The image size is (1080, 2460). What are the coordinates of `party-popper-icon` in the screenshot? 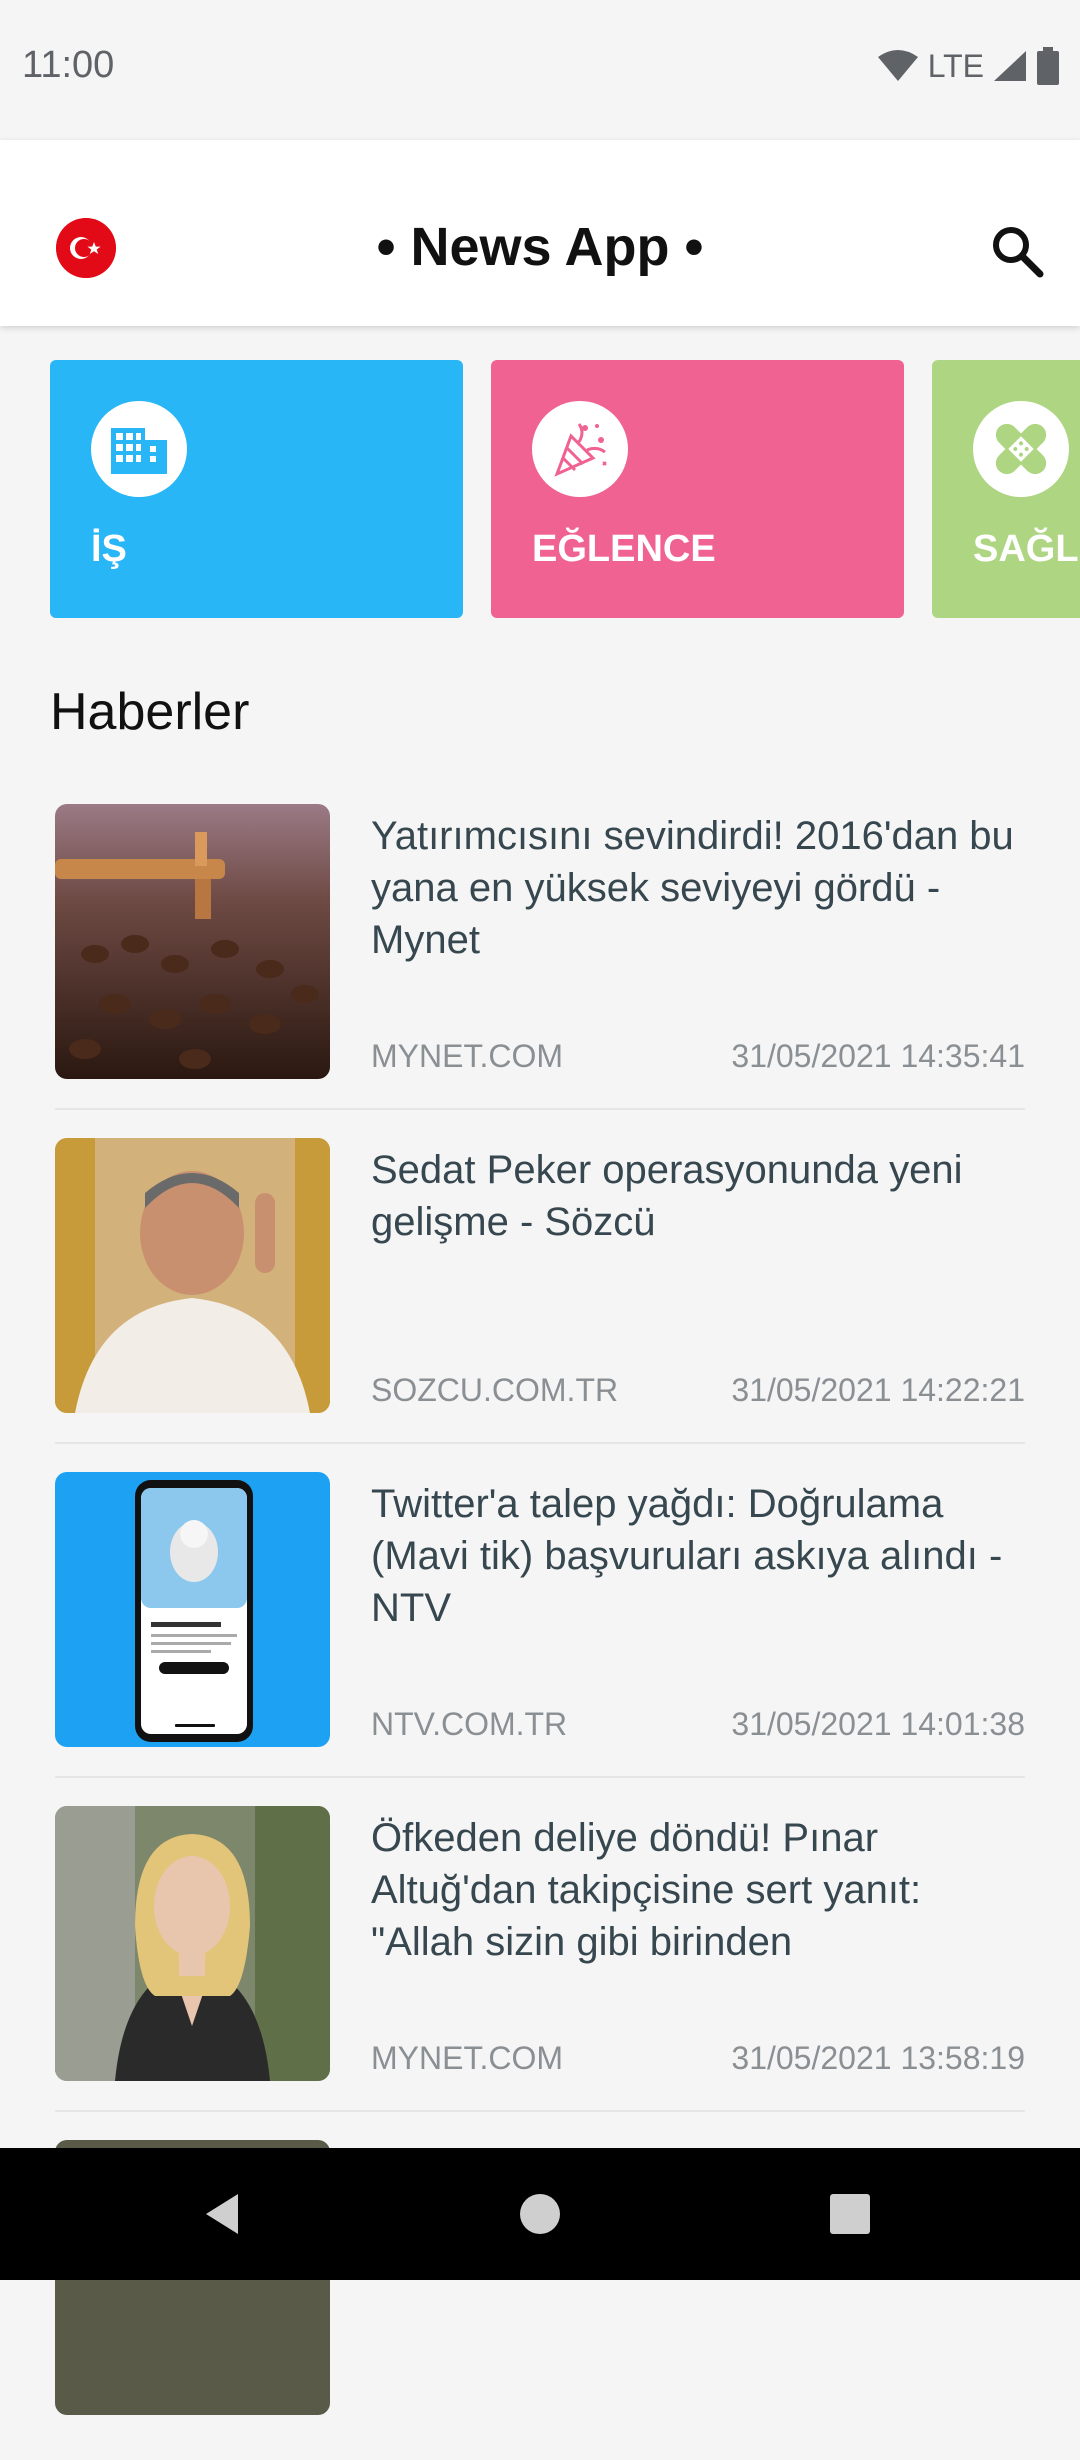 It's located at (580, 450).